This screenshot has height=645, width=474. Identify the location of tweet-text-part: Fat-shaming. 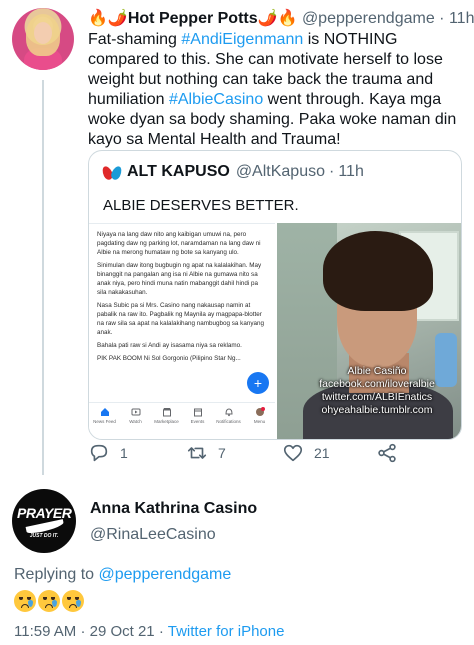
(135, 39).